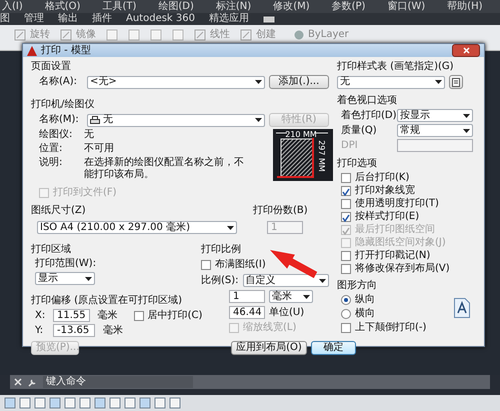 The height and width of the screenshot is (411, 500). I want to click on menu-item: 入(I), so click(12, 6).